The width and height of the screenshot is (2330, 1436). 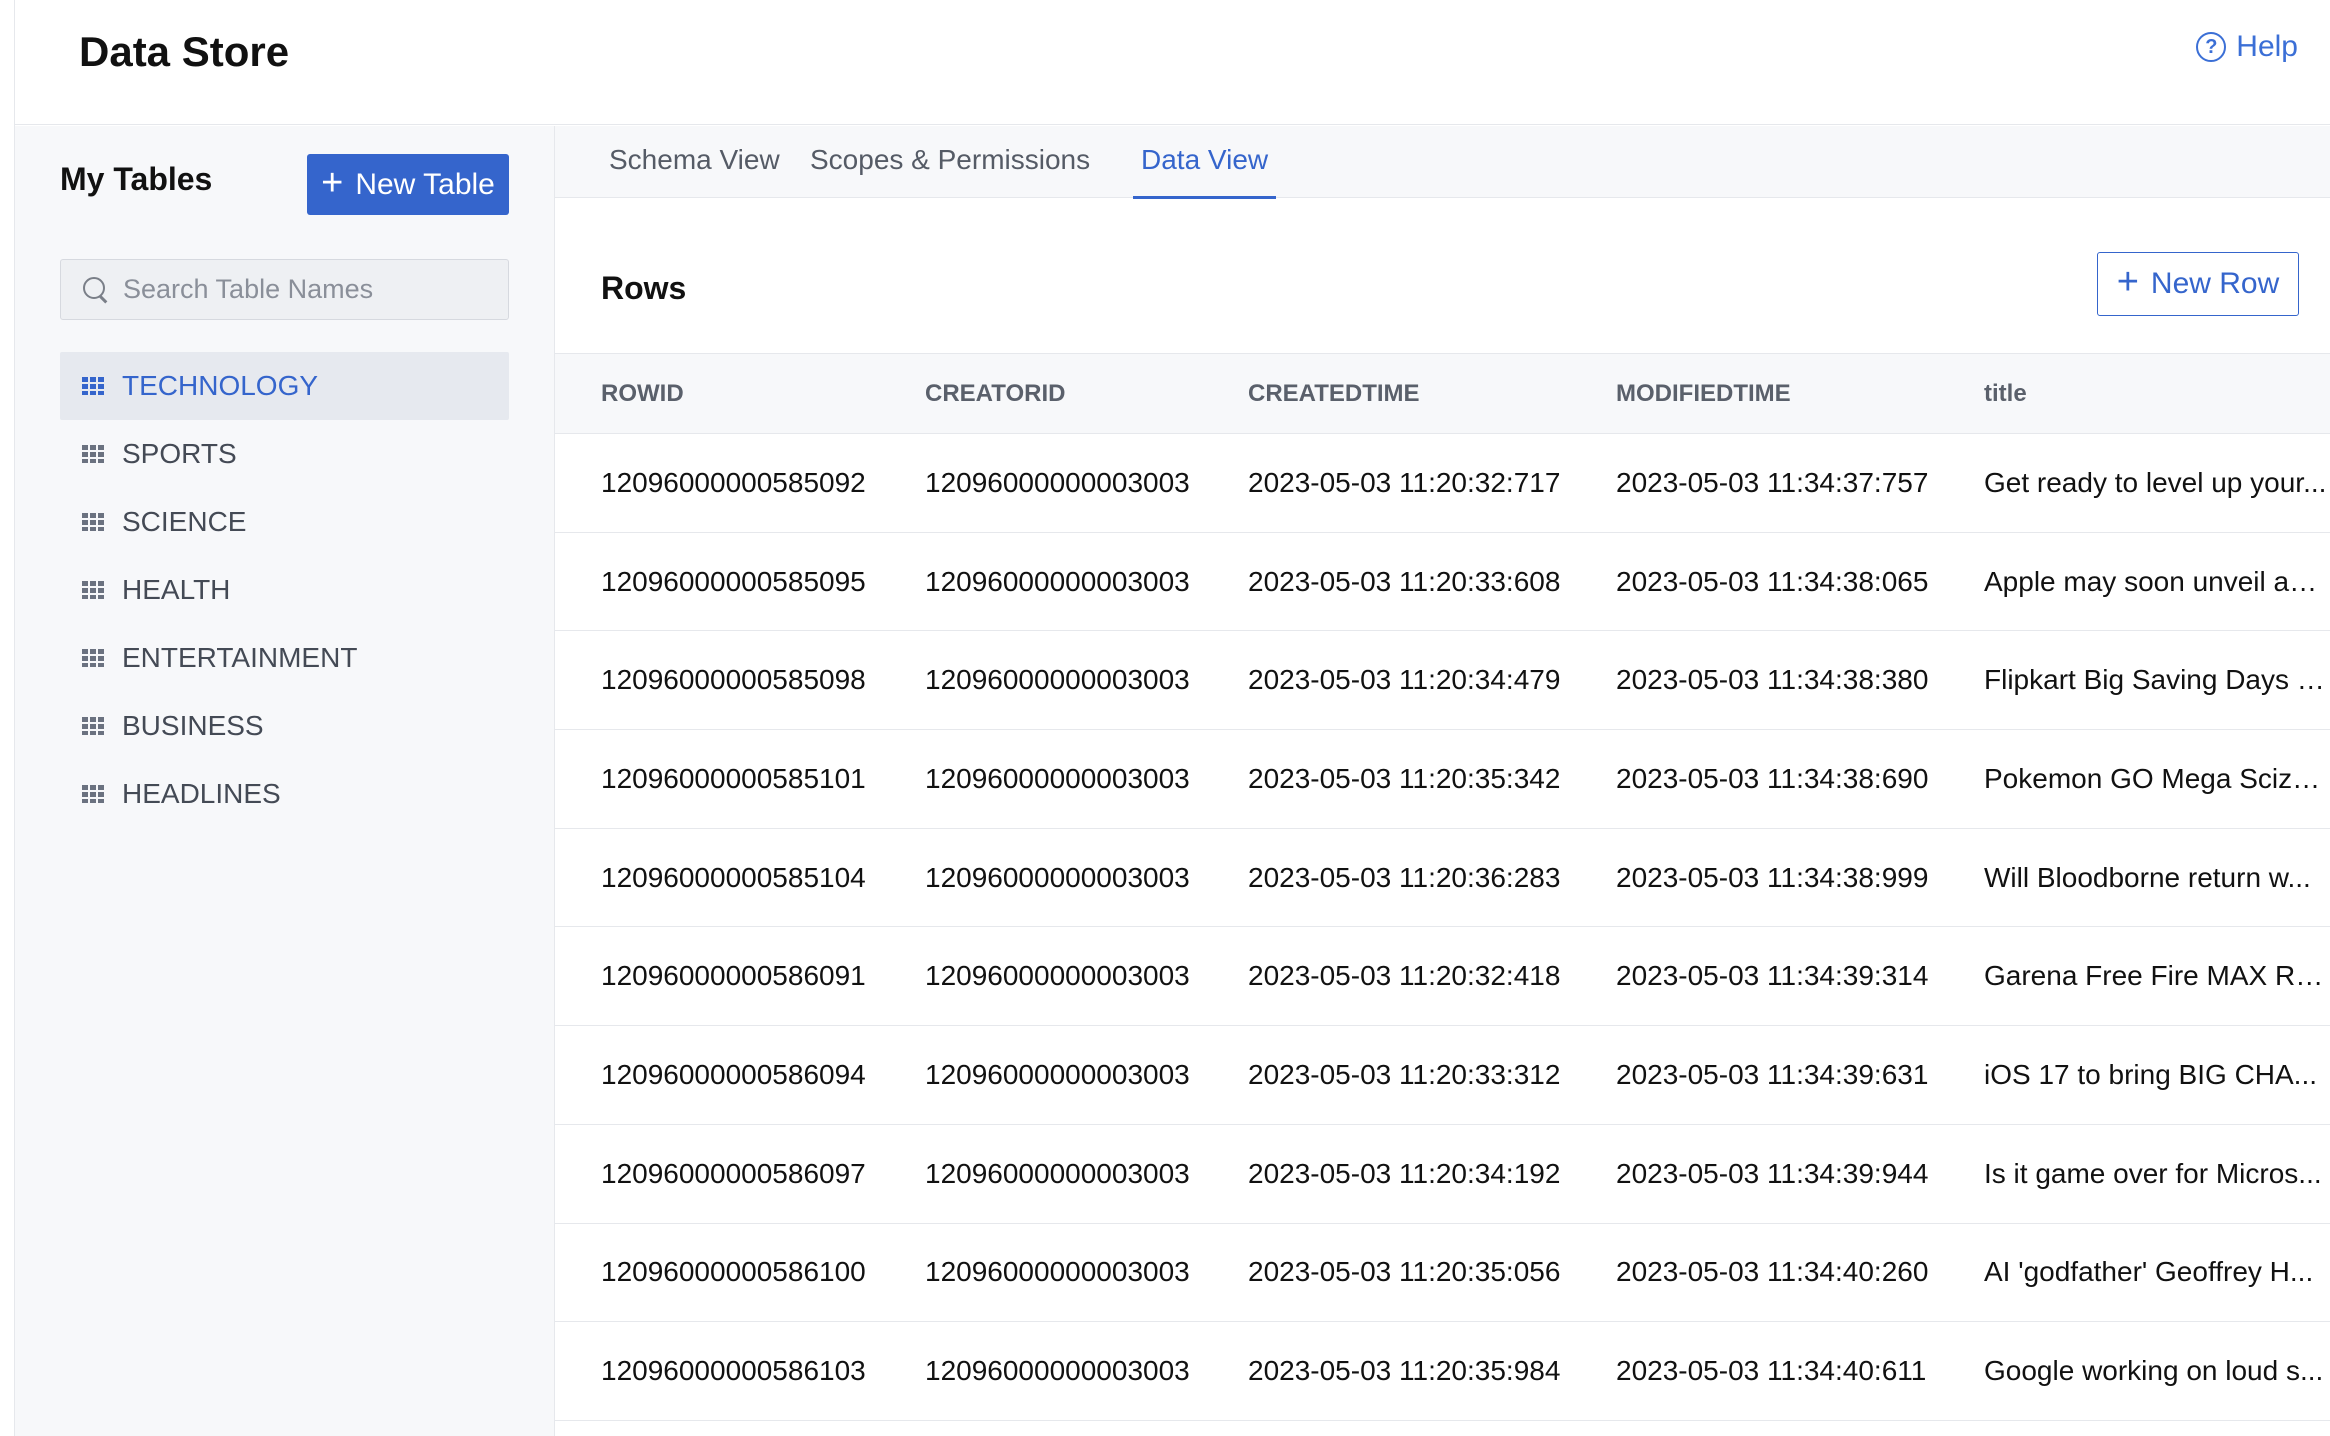 I want to click on table-search, so click(x=284, y=289).